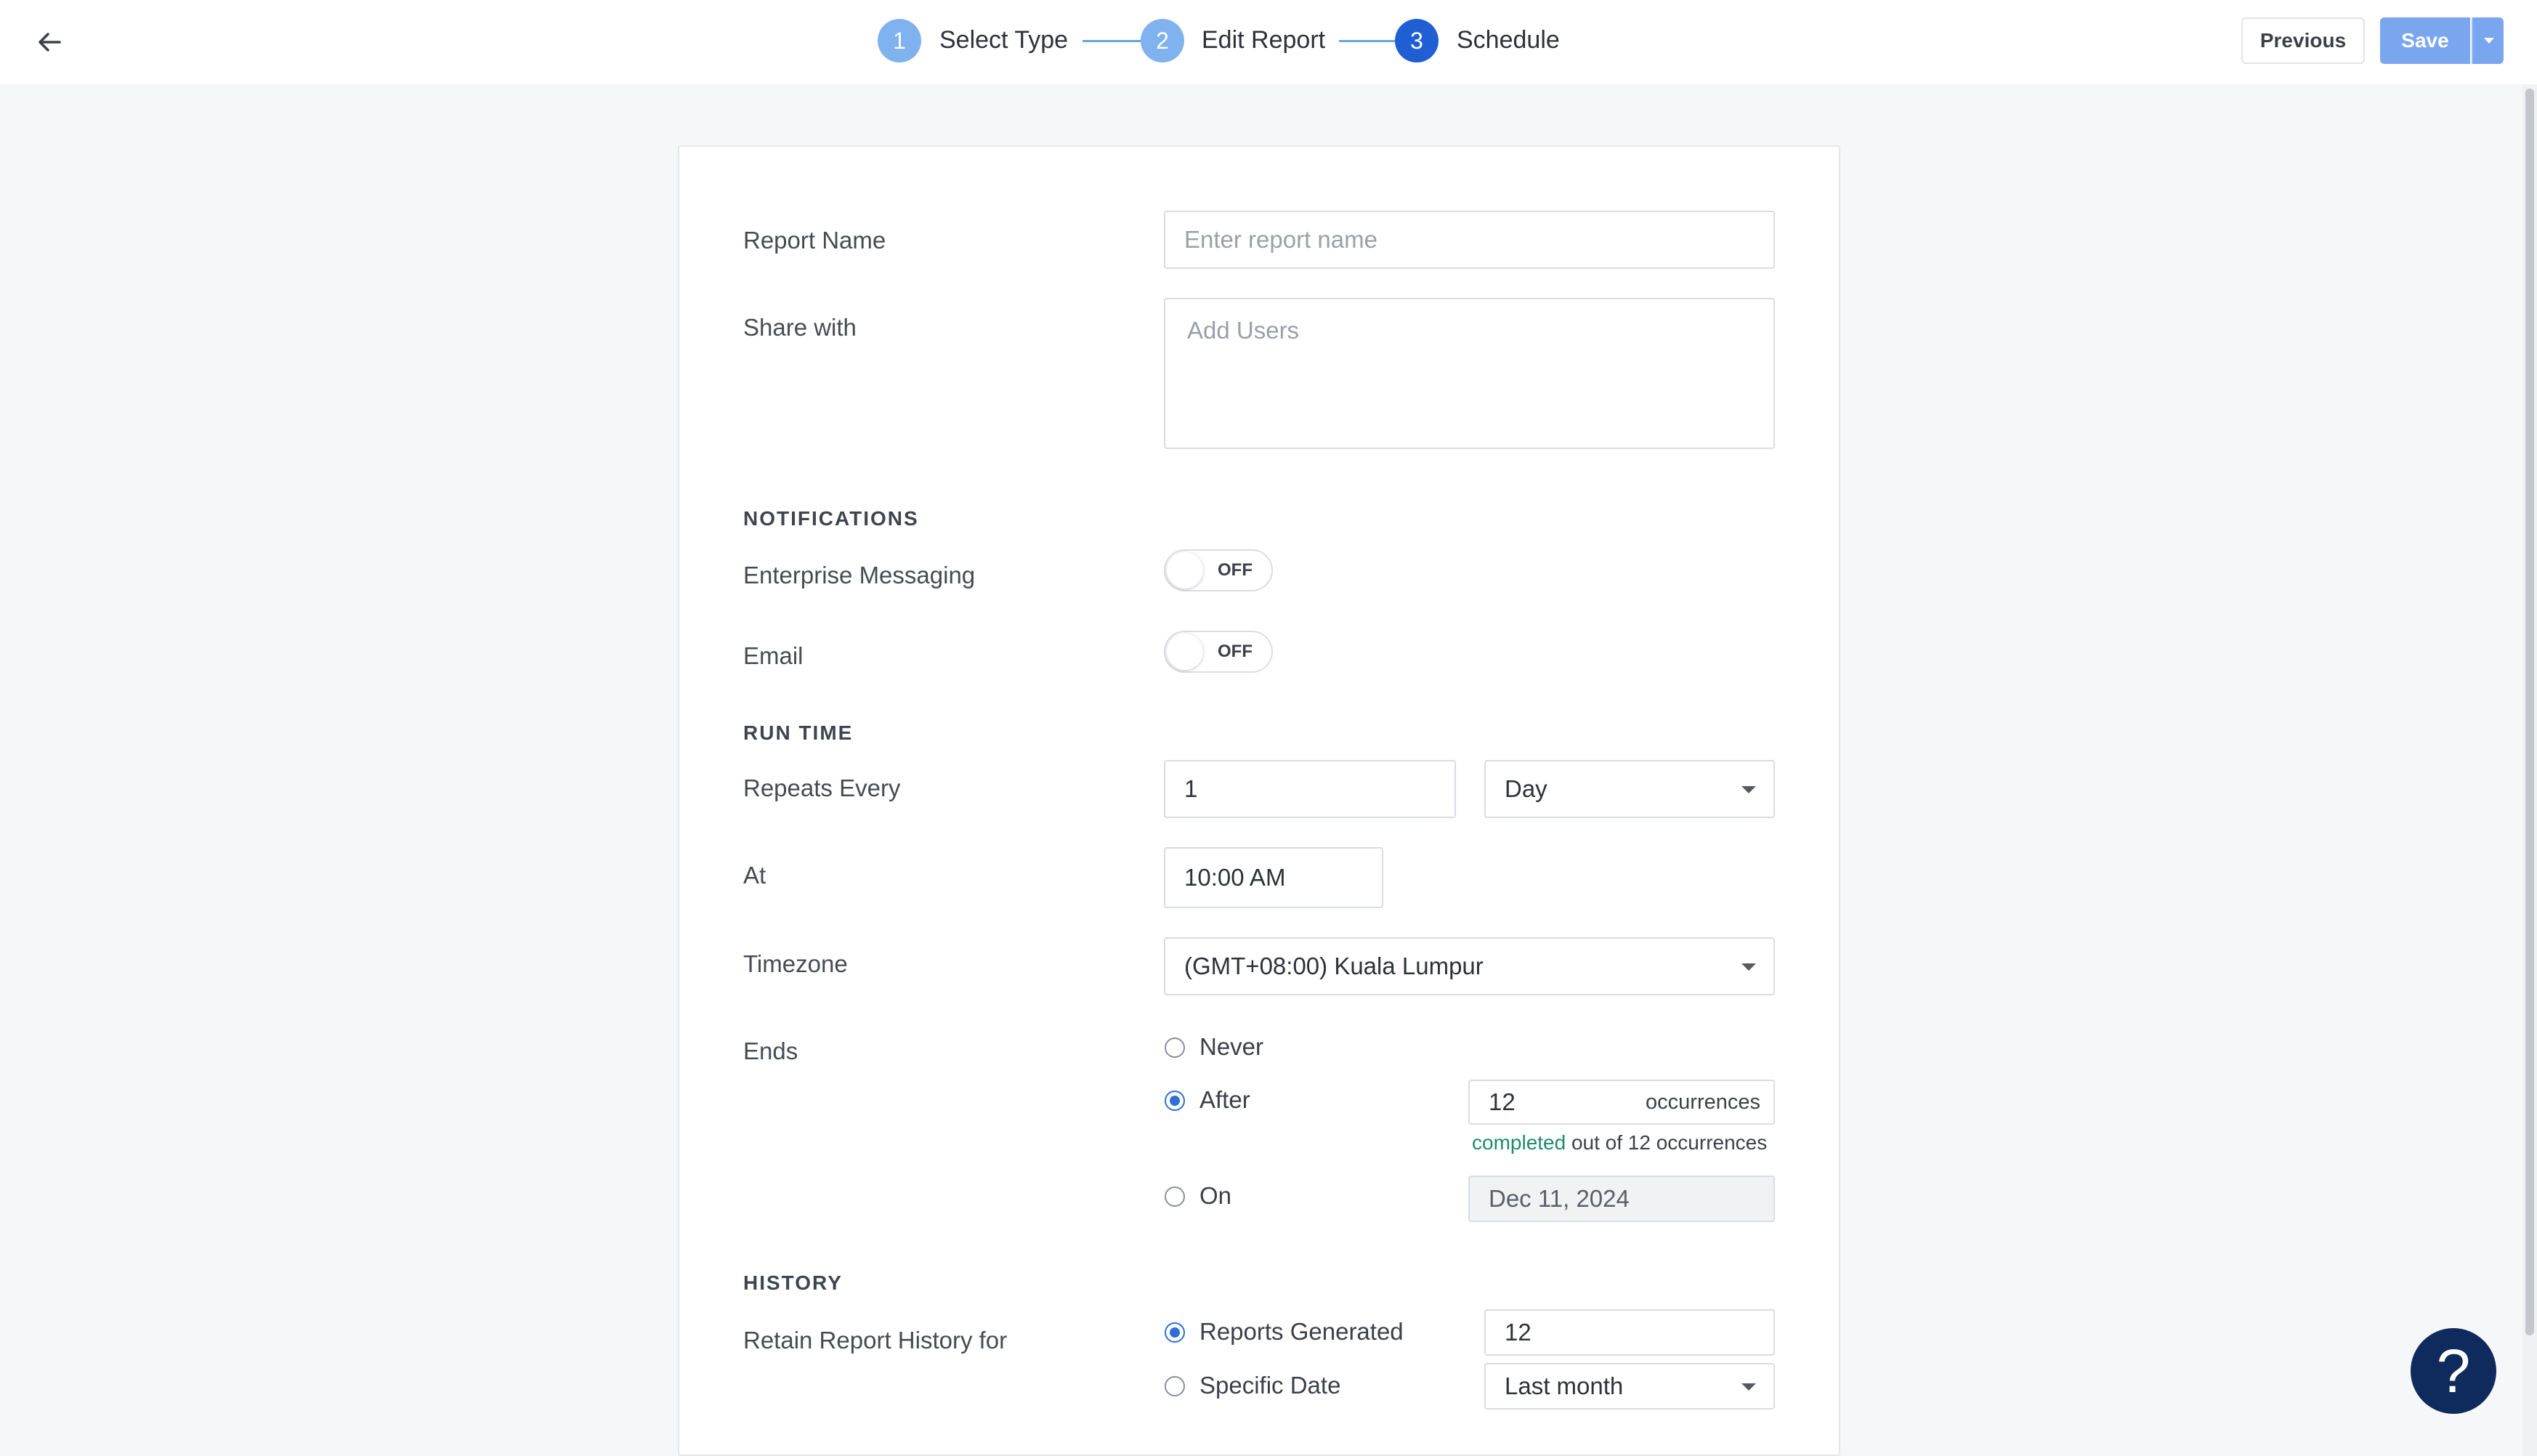  Describe the element at coordinates (1263, 40) in the screenshot. I see `step-2-label: Edit Report` at that location.